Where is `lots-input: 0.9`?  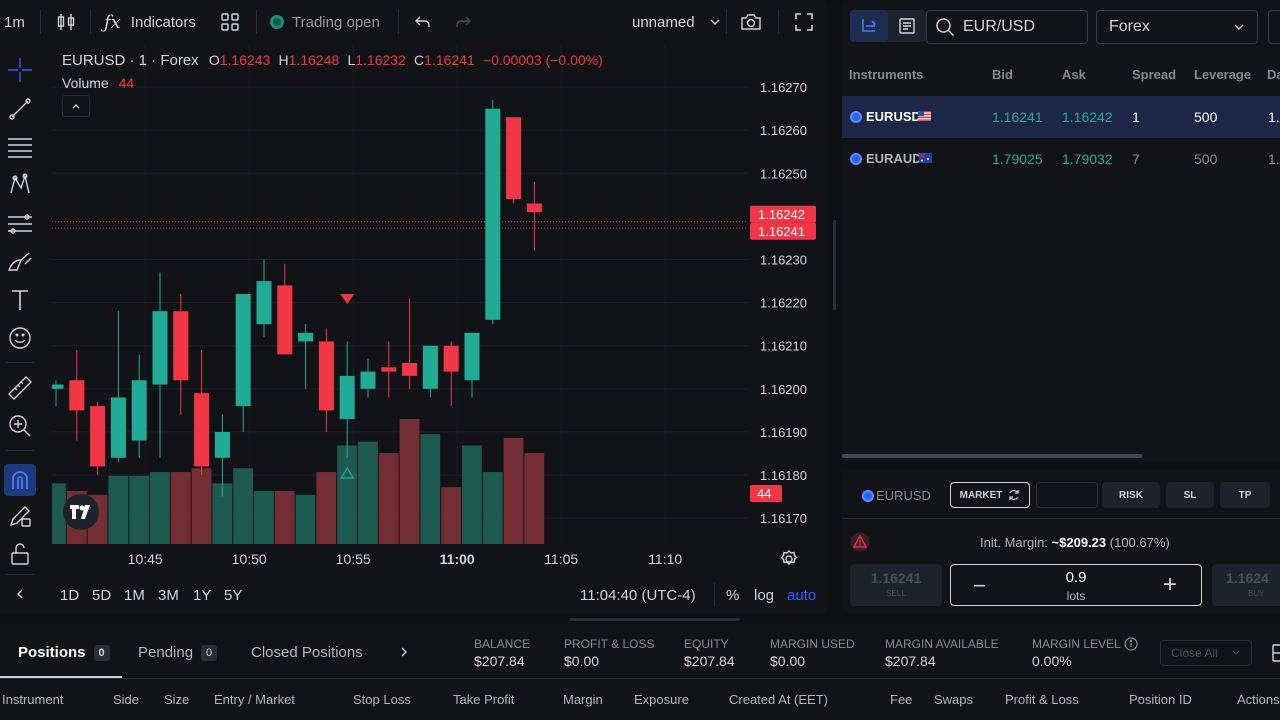 lots-input: 0.9 is located at coordinates (1076, 577).